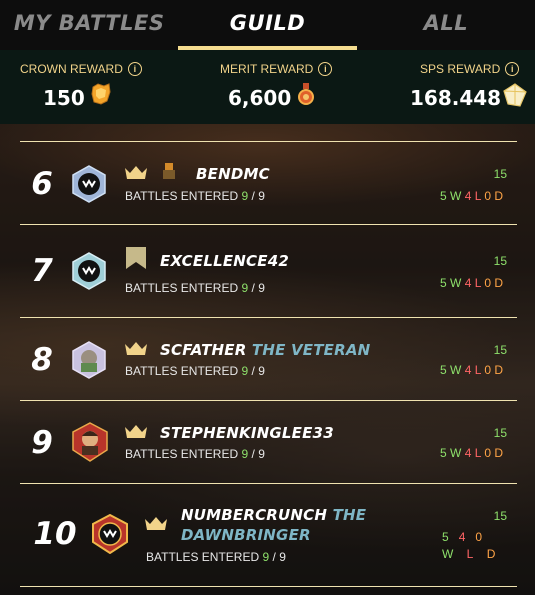 The height and width of the screenshot is (595, 535). What do you see at coordinates (42, 271) in the screenshot?
I see `rank-number: 7` at bounding box center [42, 271].